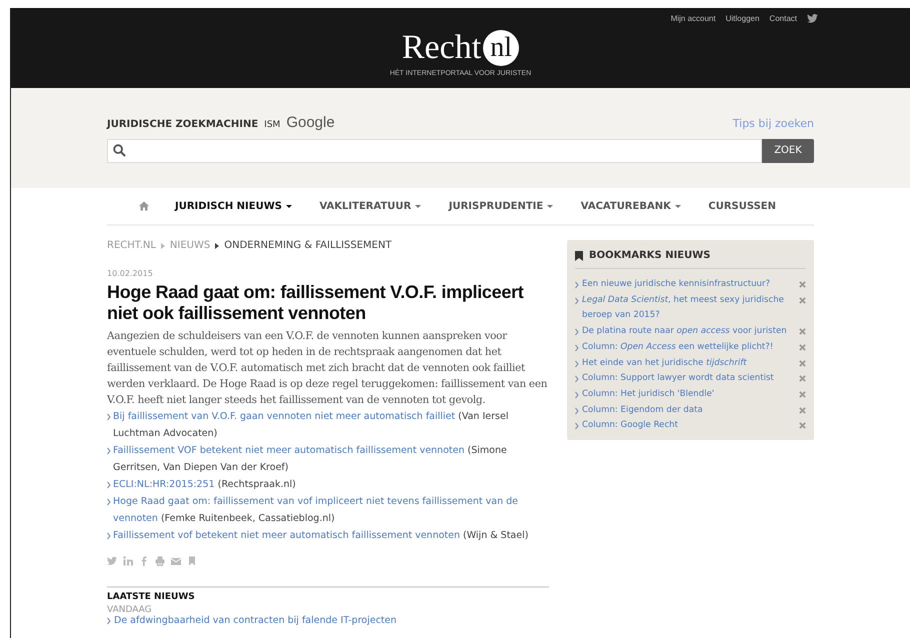  Describe the element at coordinates (742, 206) in the screenshot. I see `nav-tab: CURSUSSEN` at that location.